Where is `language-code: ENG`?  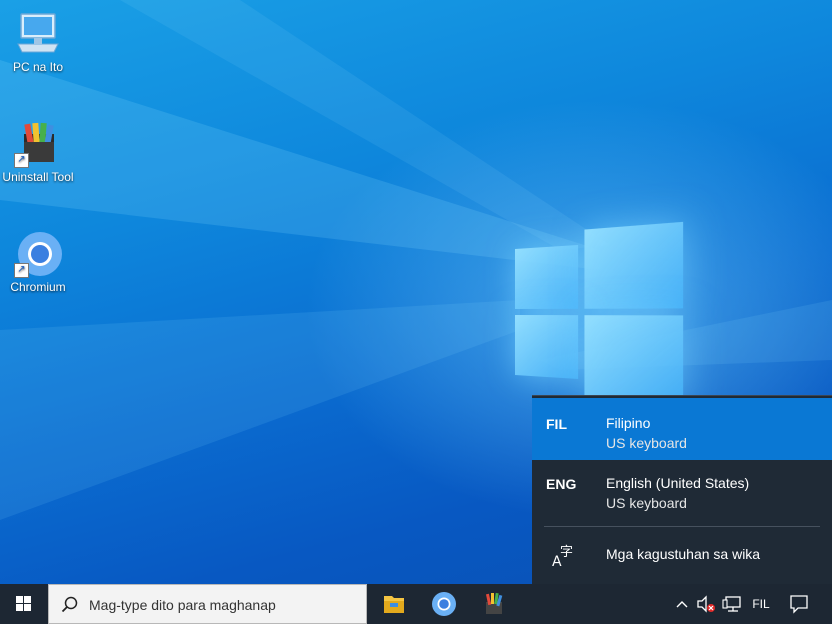 language-code: ENG is located at coordinates (561, 484).